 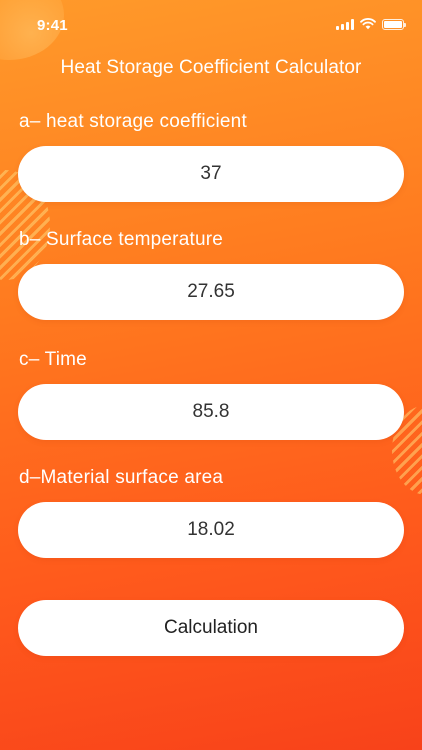 I want to click on status-bar: 9:41, so click(x=211, y=25).